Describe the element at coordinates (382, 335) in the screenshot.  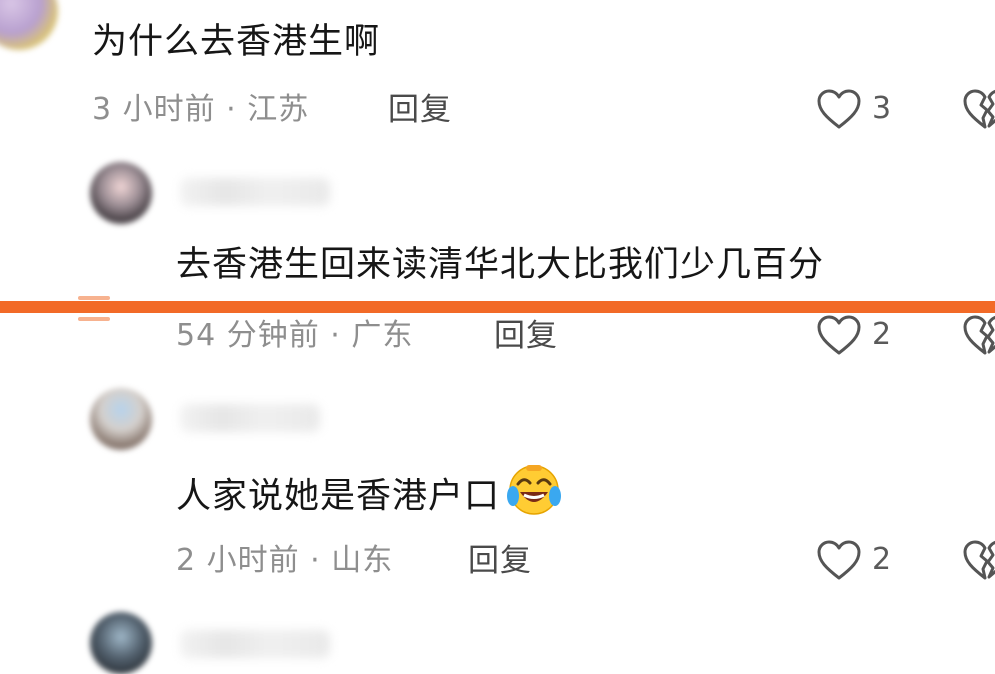
I see `comment-location: 广东` at that location.